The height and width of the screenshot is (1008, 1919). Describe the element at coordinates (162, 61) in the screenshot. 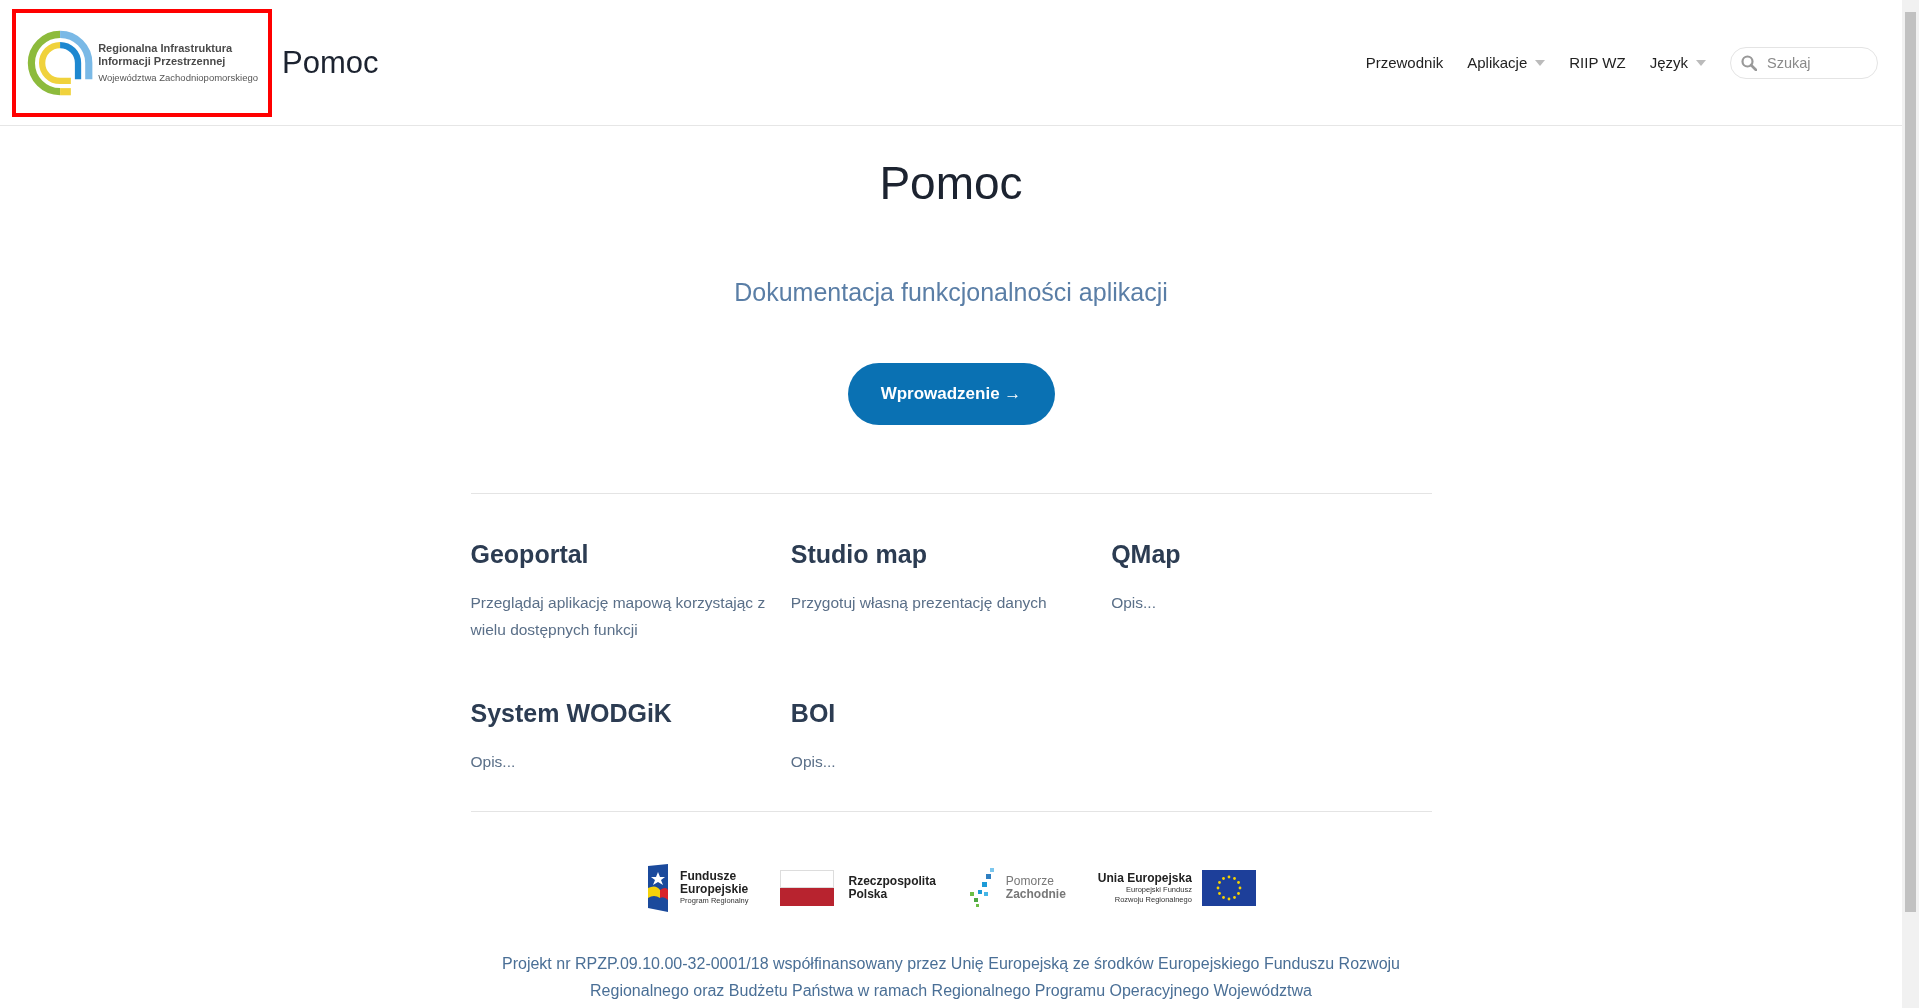

I see `logo-text: Informacji Przestrzennej` at that location.